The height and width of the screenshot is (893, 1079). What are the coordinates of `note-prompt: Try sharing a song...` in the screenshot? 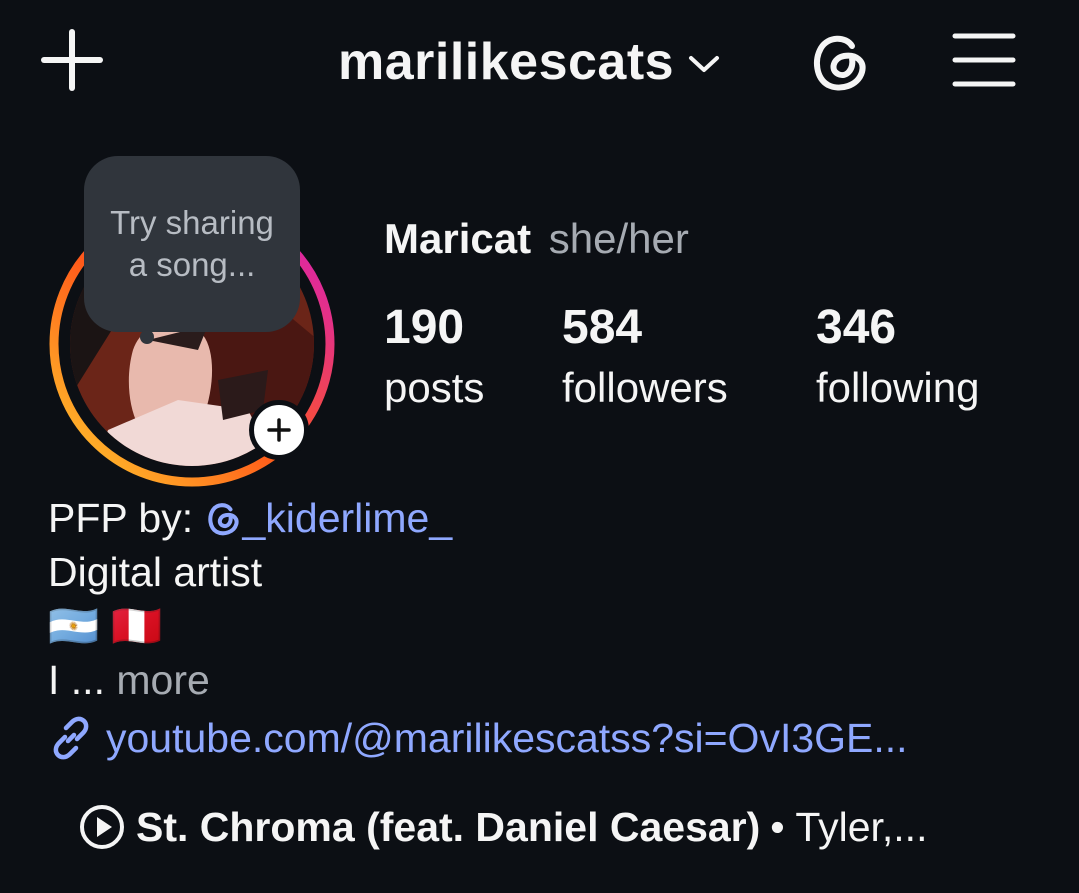 It's located at (192, 243).